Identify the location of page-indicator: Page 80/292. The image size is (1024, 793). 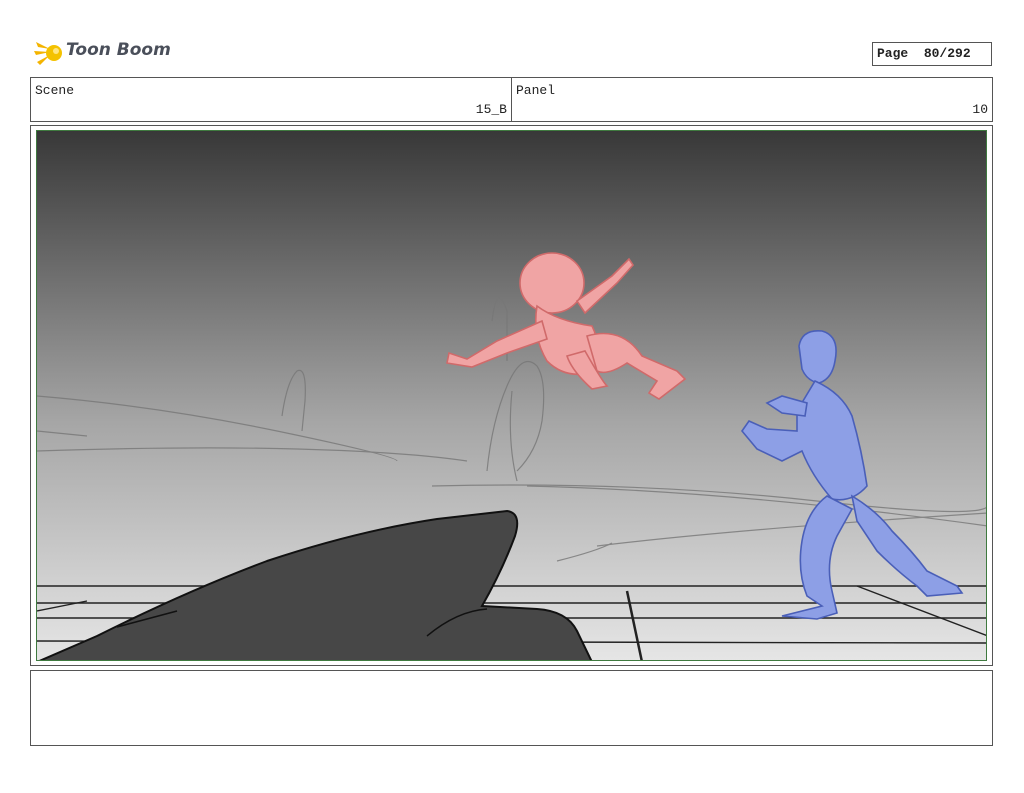
(932, 54).